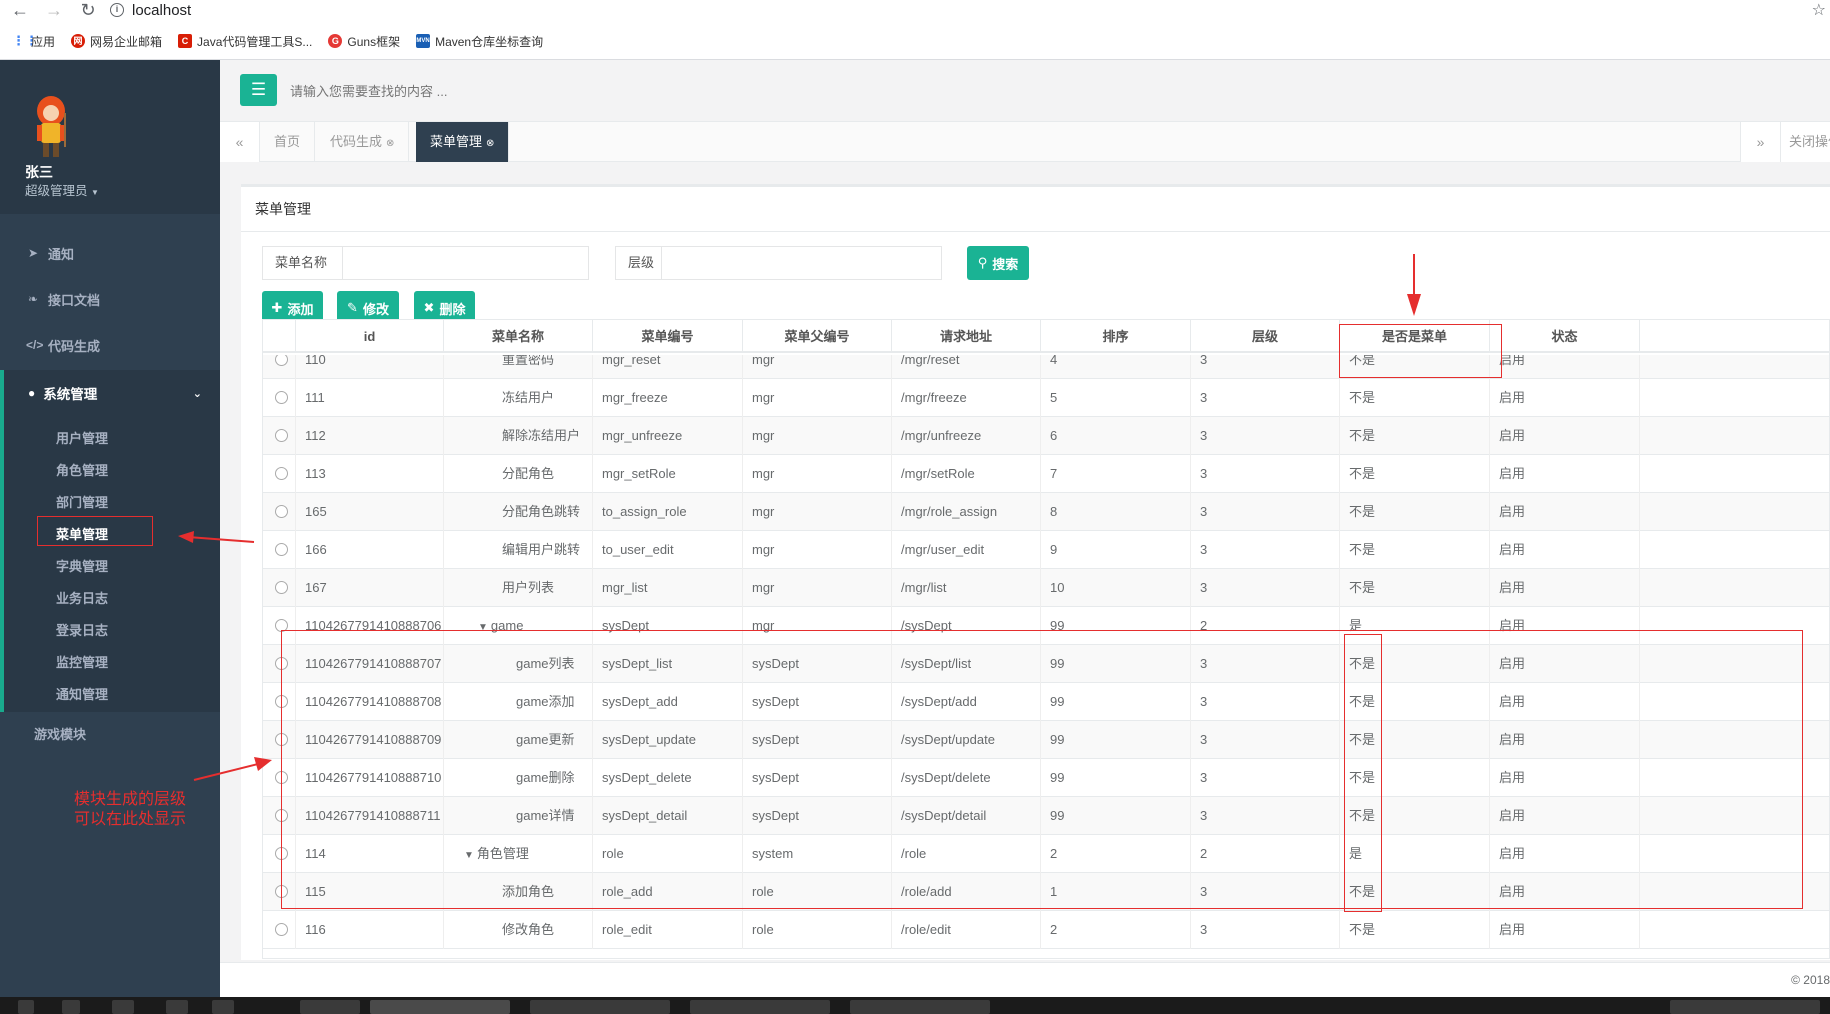  What do you see at coordinates (110, 253) in the screenshot?
I see `sidebar-item-notice: ➤ 通知` at bounding box center [110, 253].